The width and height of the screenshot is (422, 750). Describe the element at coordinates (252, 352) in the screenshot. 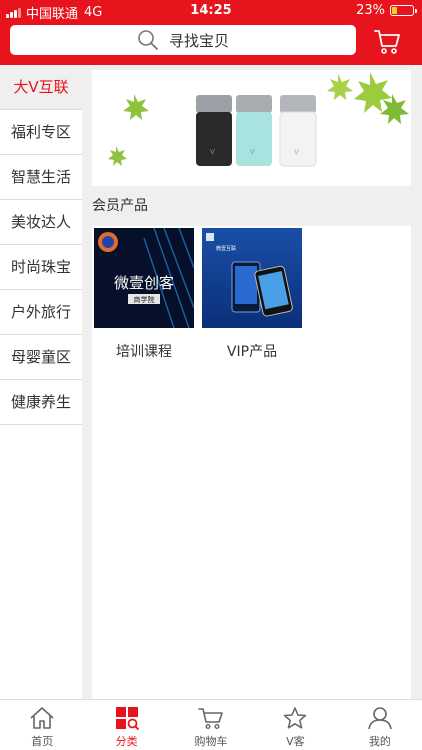

I see `product-name: VIP产品` at that location.